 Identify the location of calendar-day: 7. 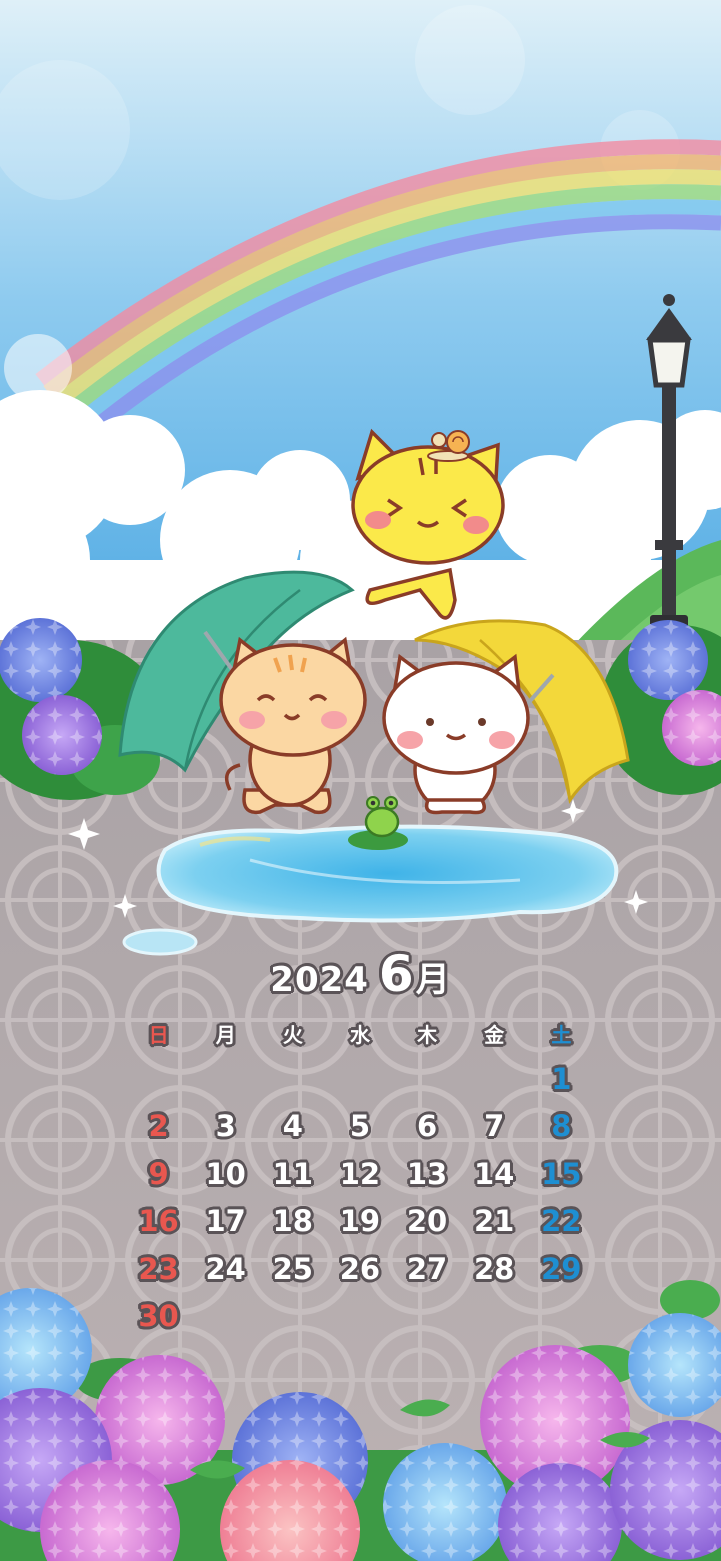
(494, 1126).